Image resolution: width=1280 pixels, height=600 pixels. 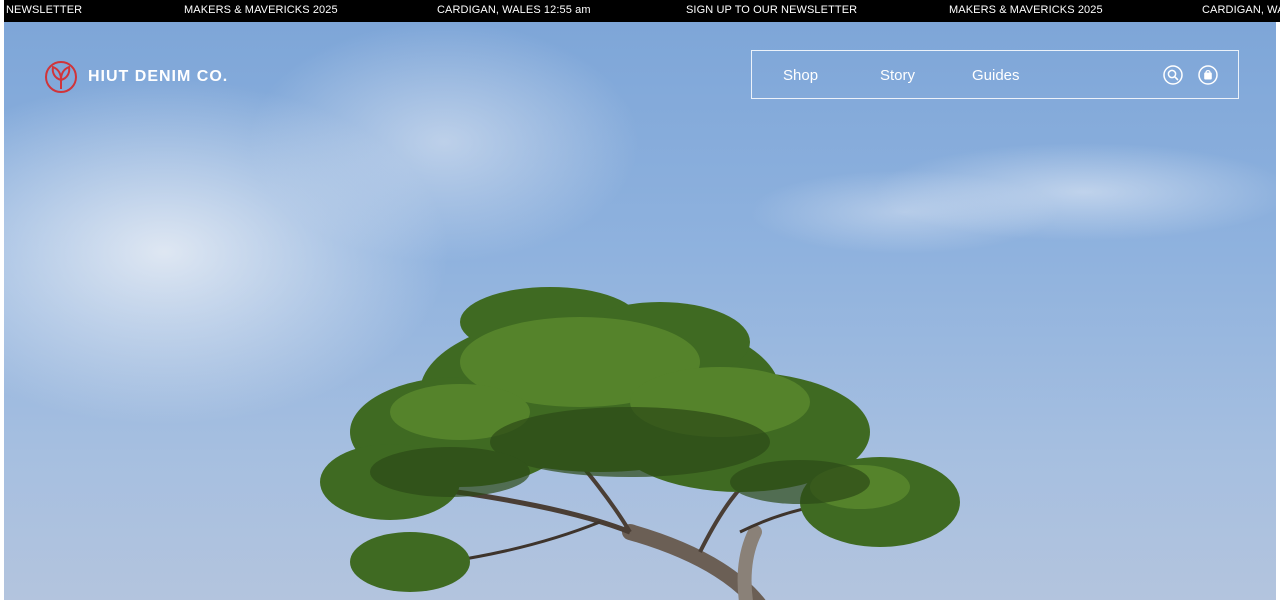 What do you see at coordinates (514, 10) in the screenshot?
I see `ticker-item-location: CARDIGAN, WALES 12:55 am` at bounding box center [514, 10].